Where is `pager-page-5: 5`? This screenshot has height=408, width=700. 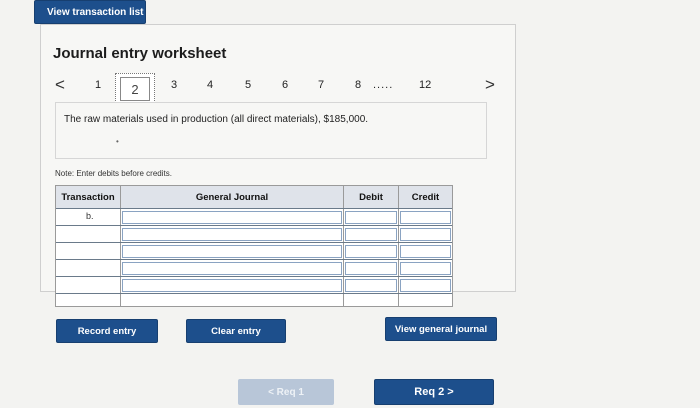 pager-page-5: 5 is located at coordinates (248, 85).